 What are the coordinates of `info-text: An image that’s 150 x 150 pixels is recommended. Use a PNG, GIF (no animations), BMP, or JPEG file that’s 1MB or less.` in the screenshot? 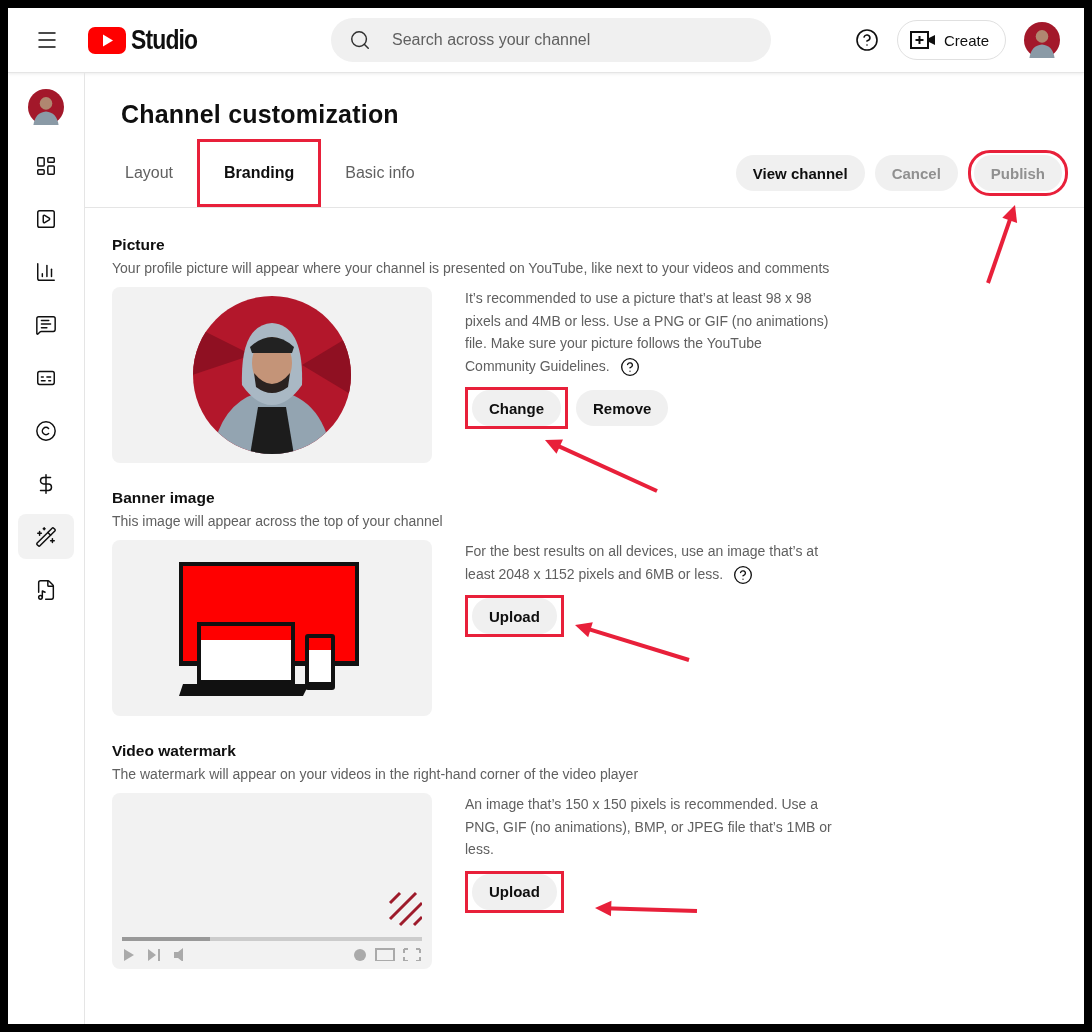 It's located at (649, 827).